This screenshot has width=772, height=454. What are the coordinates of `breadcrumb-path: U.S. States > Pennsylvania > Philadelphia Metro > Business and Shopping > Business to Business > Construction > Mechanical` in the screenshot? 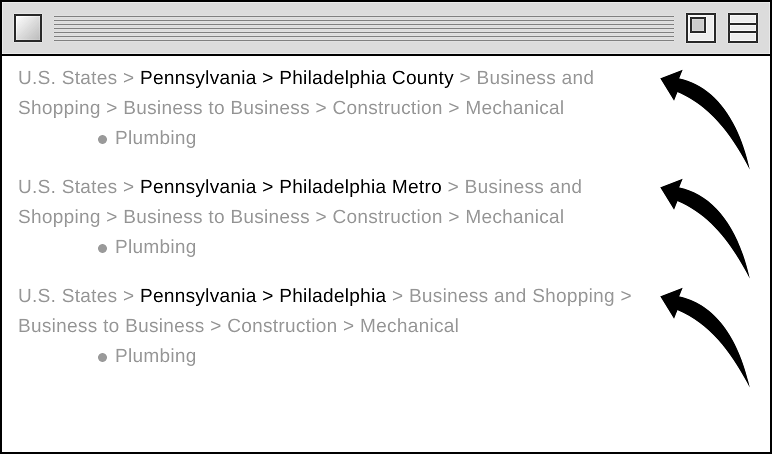 It's located at (301, 203).